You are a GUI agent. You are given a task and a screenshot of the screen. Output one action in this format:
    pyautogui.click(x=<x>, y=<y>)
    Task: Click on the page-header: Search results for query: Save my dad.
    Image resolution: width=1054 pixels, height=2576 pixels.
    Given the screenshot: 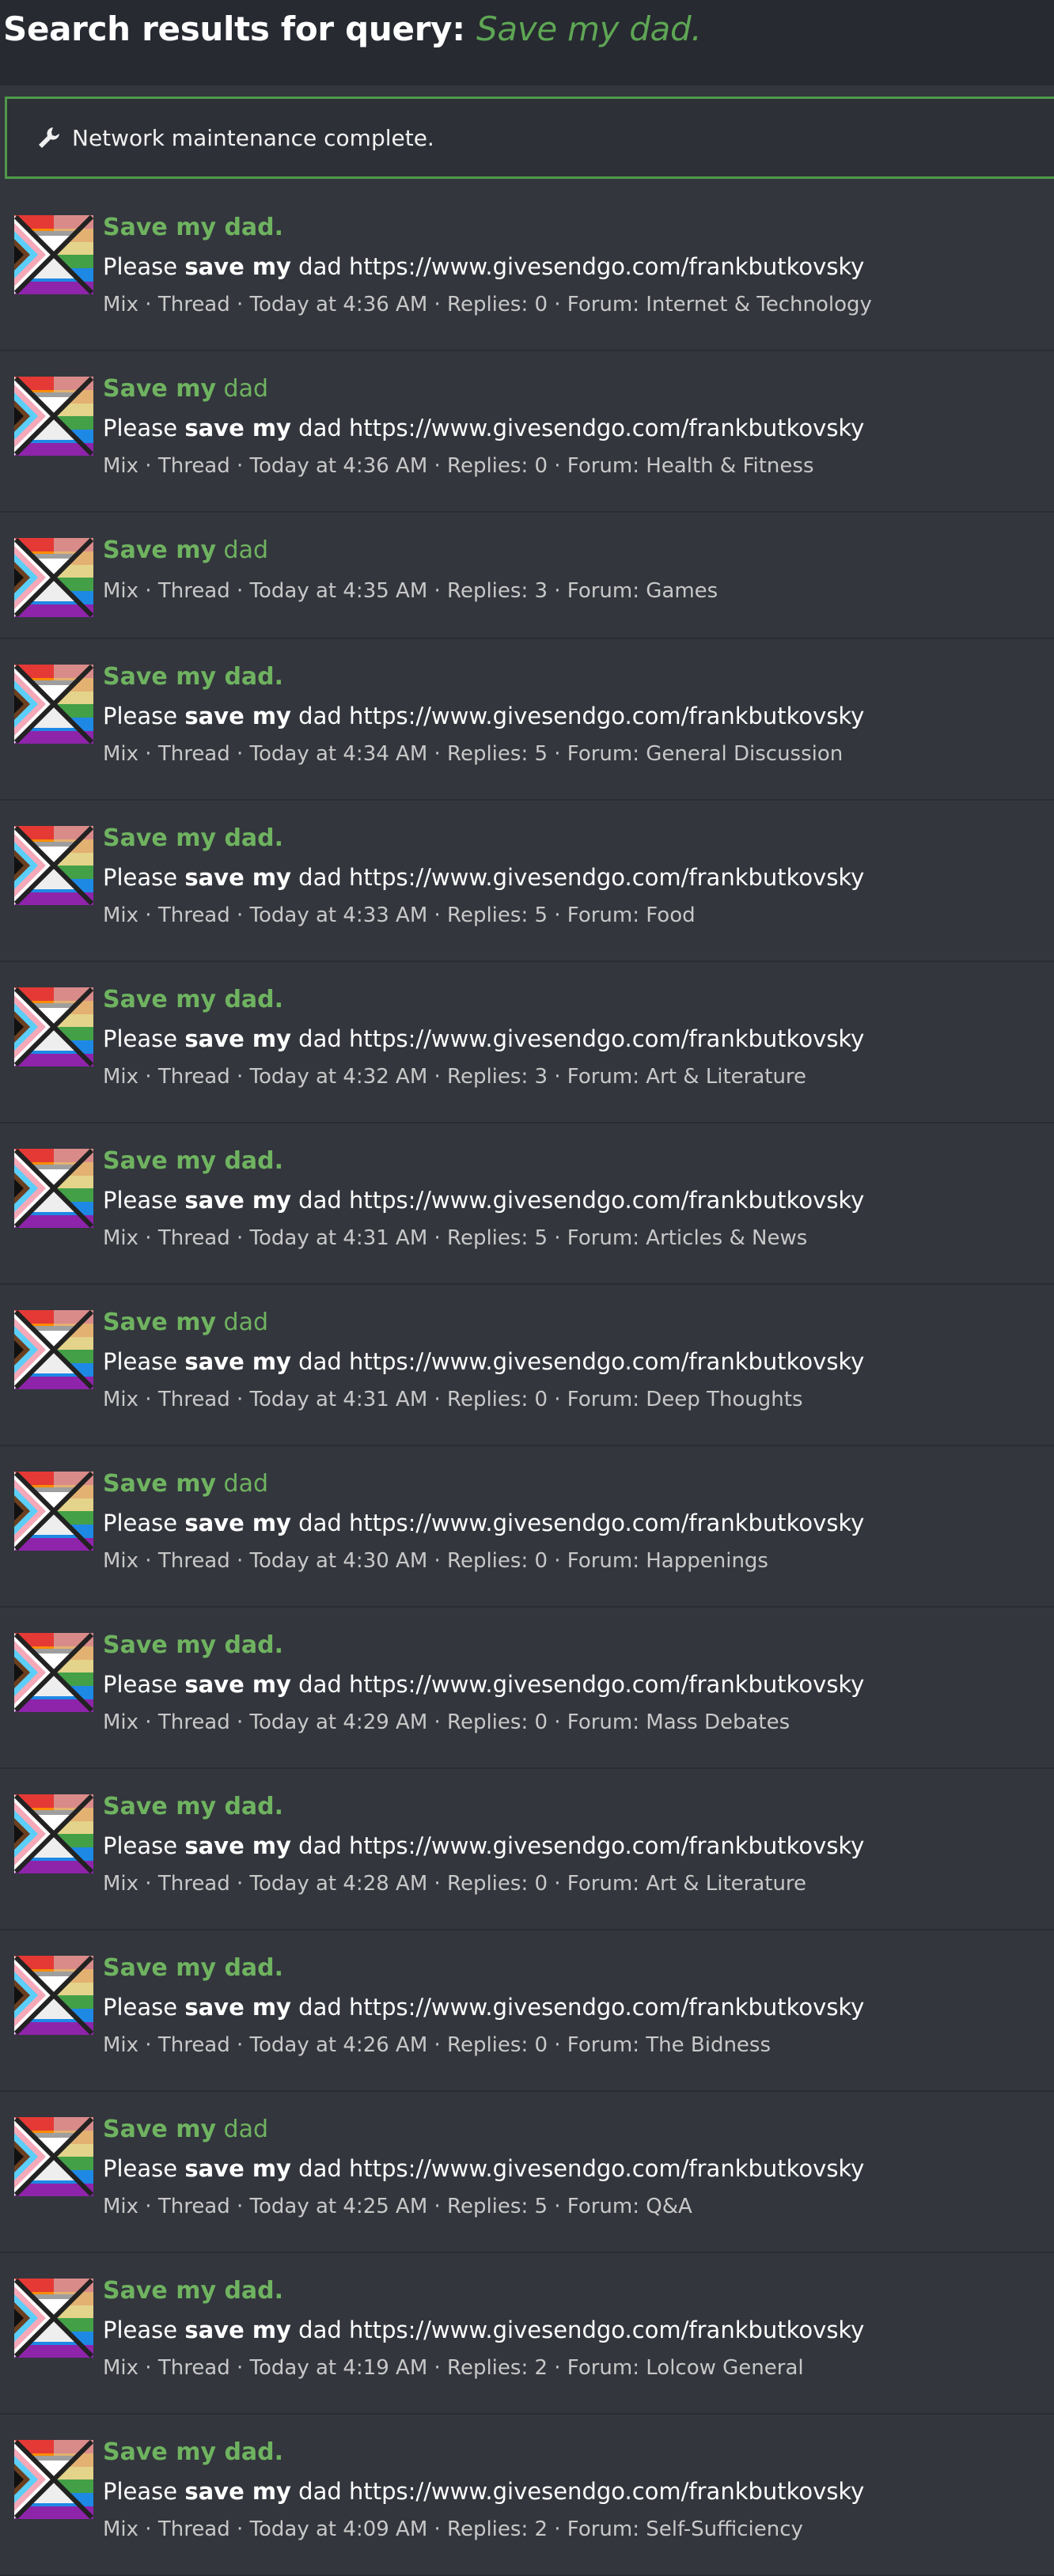 What is the action you would take?
    pyautogui.click(x=527, y=42)
    